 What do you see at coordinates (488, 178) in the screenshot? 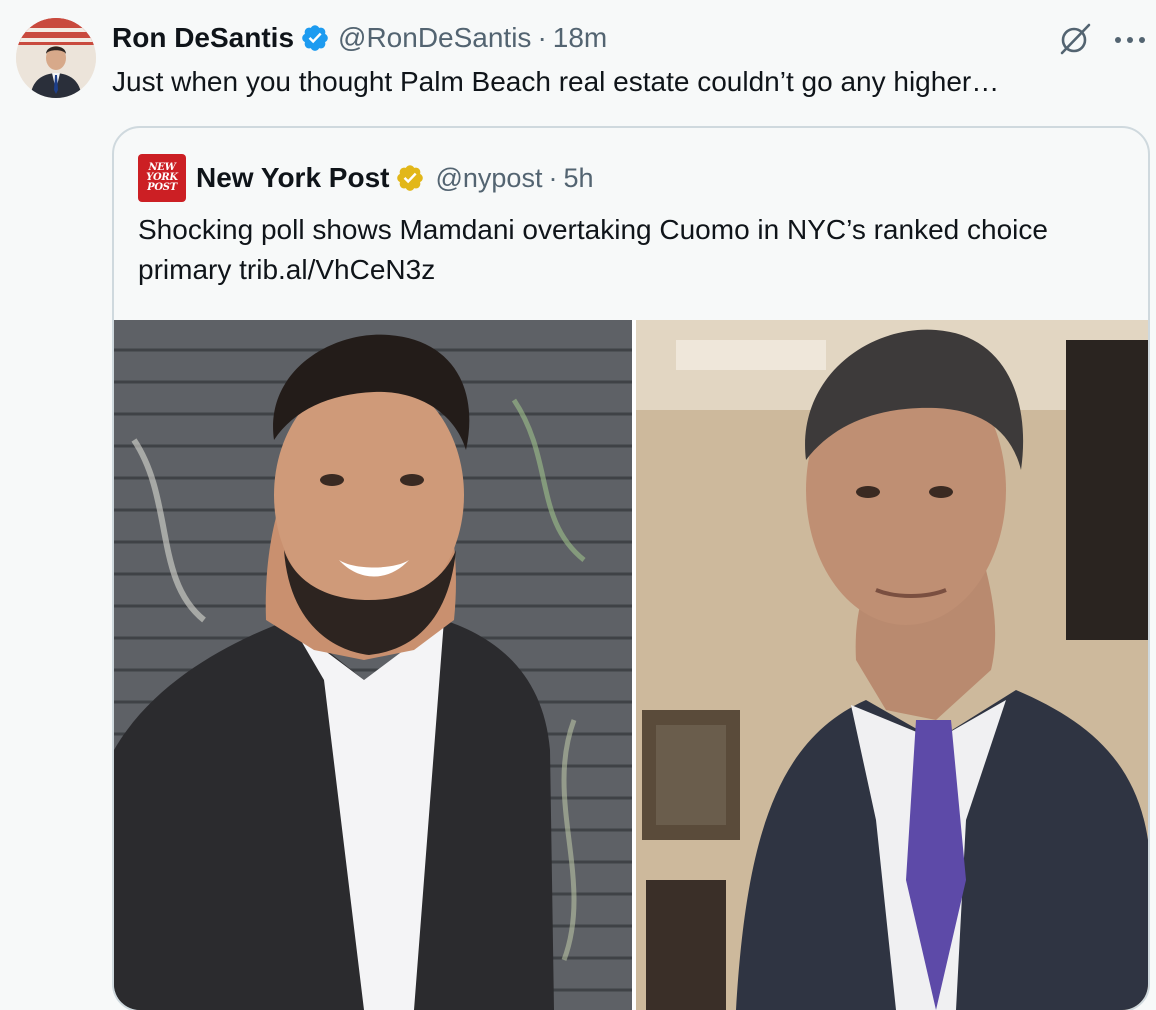
I see `quoted-author-handle: @nypost` at bounding box center [488, 178].